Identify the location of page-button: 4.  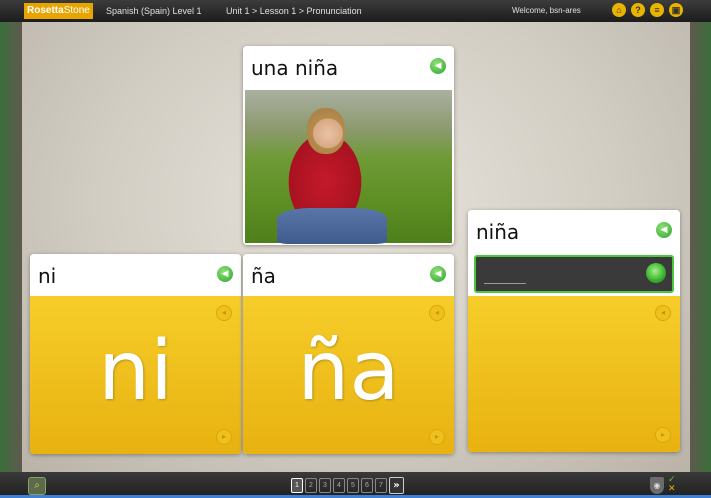
(339, 485).